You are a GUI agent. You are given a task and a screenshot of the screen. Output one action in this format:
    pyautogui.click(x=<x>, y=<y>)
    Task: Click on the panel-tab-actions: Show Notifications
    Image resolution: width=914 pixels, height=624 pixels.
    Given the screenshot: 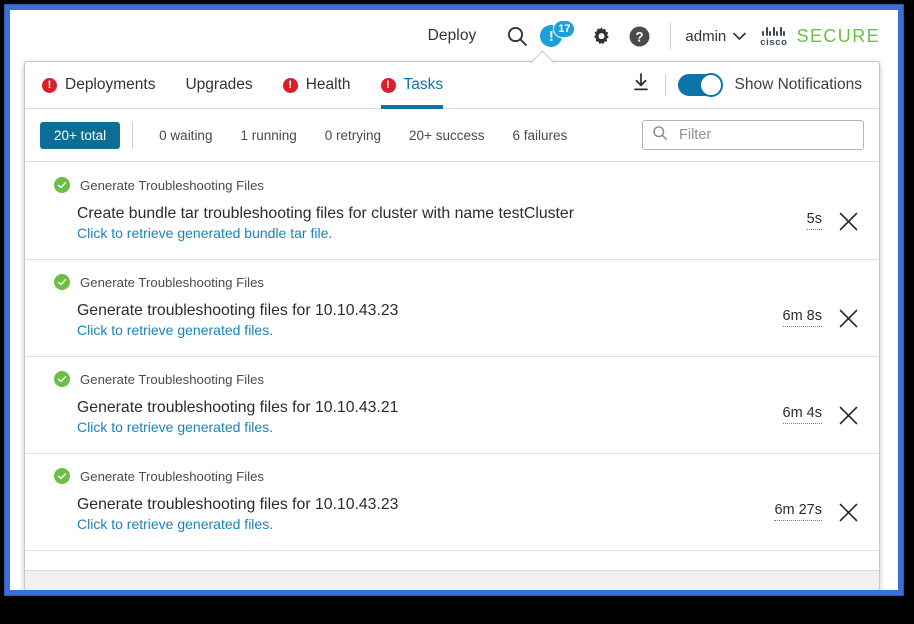 What is the action you would take?
    pyautogui.click(x=755, y=85)
    